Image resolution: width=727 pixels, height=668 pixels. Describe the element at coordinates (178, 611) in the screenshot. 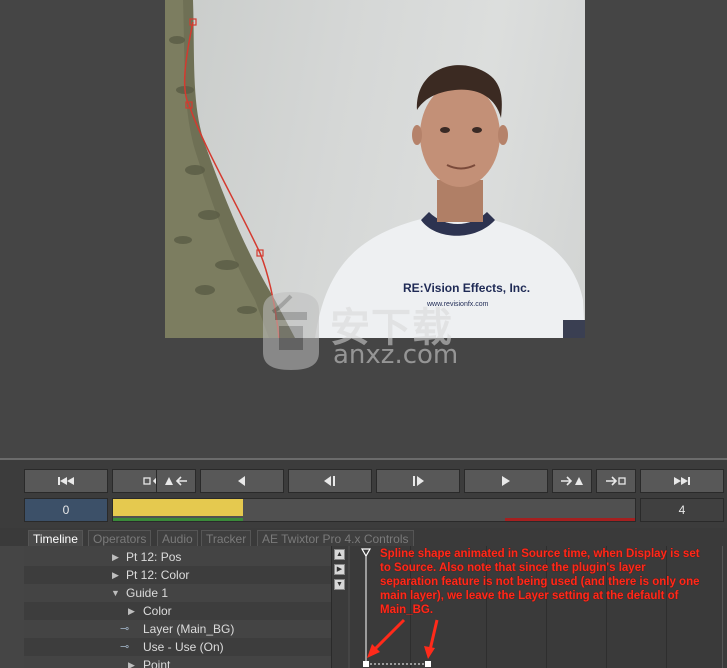

I see `tree-row: ▶ Color` at that location.